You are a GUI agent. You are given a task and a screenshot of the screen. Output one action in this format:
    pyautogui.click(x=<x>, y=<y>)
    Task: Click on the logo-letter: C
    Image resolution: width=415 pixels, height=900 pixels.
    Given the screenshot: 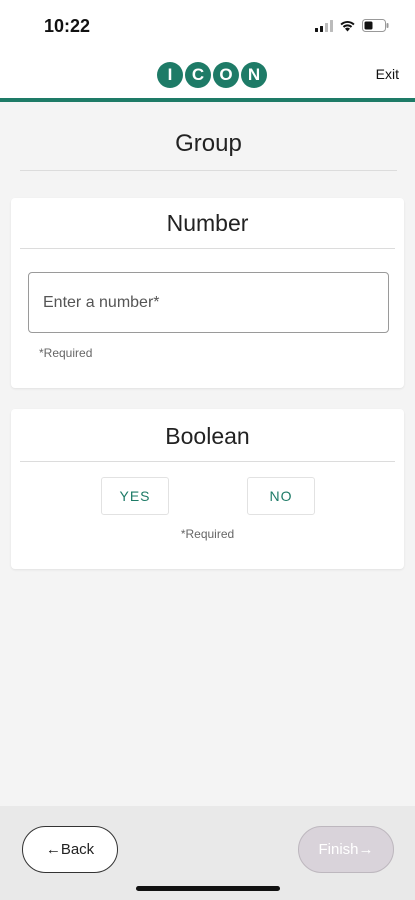 What is the action you would take?
    pyautogui.click(x=198, y=75)
    